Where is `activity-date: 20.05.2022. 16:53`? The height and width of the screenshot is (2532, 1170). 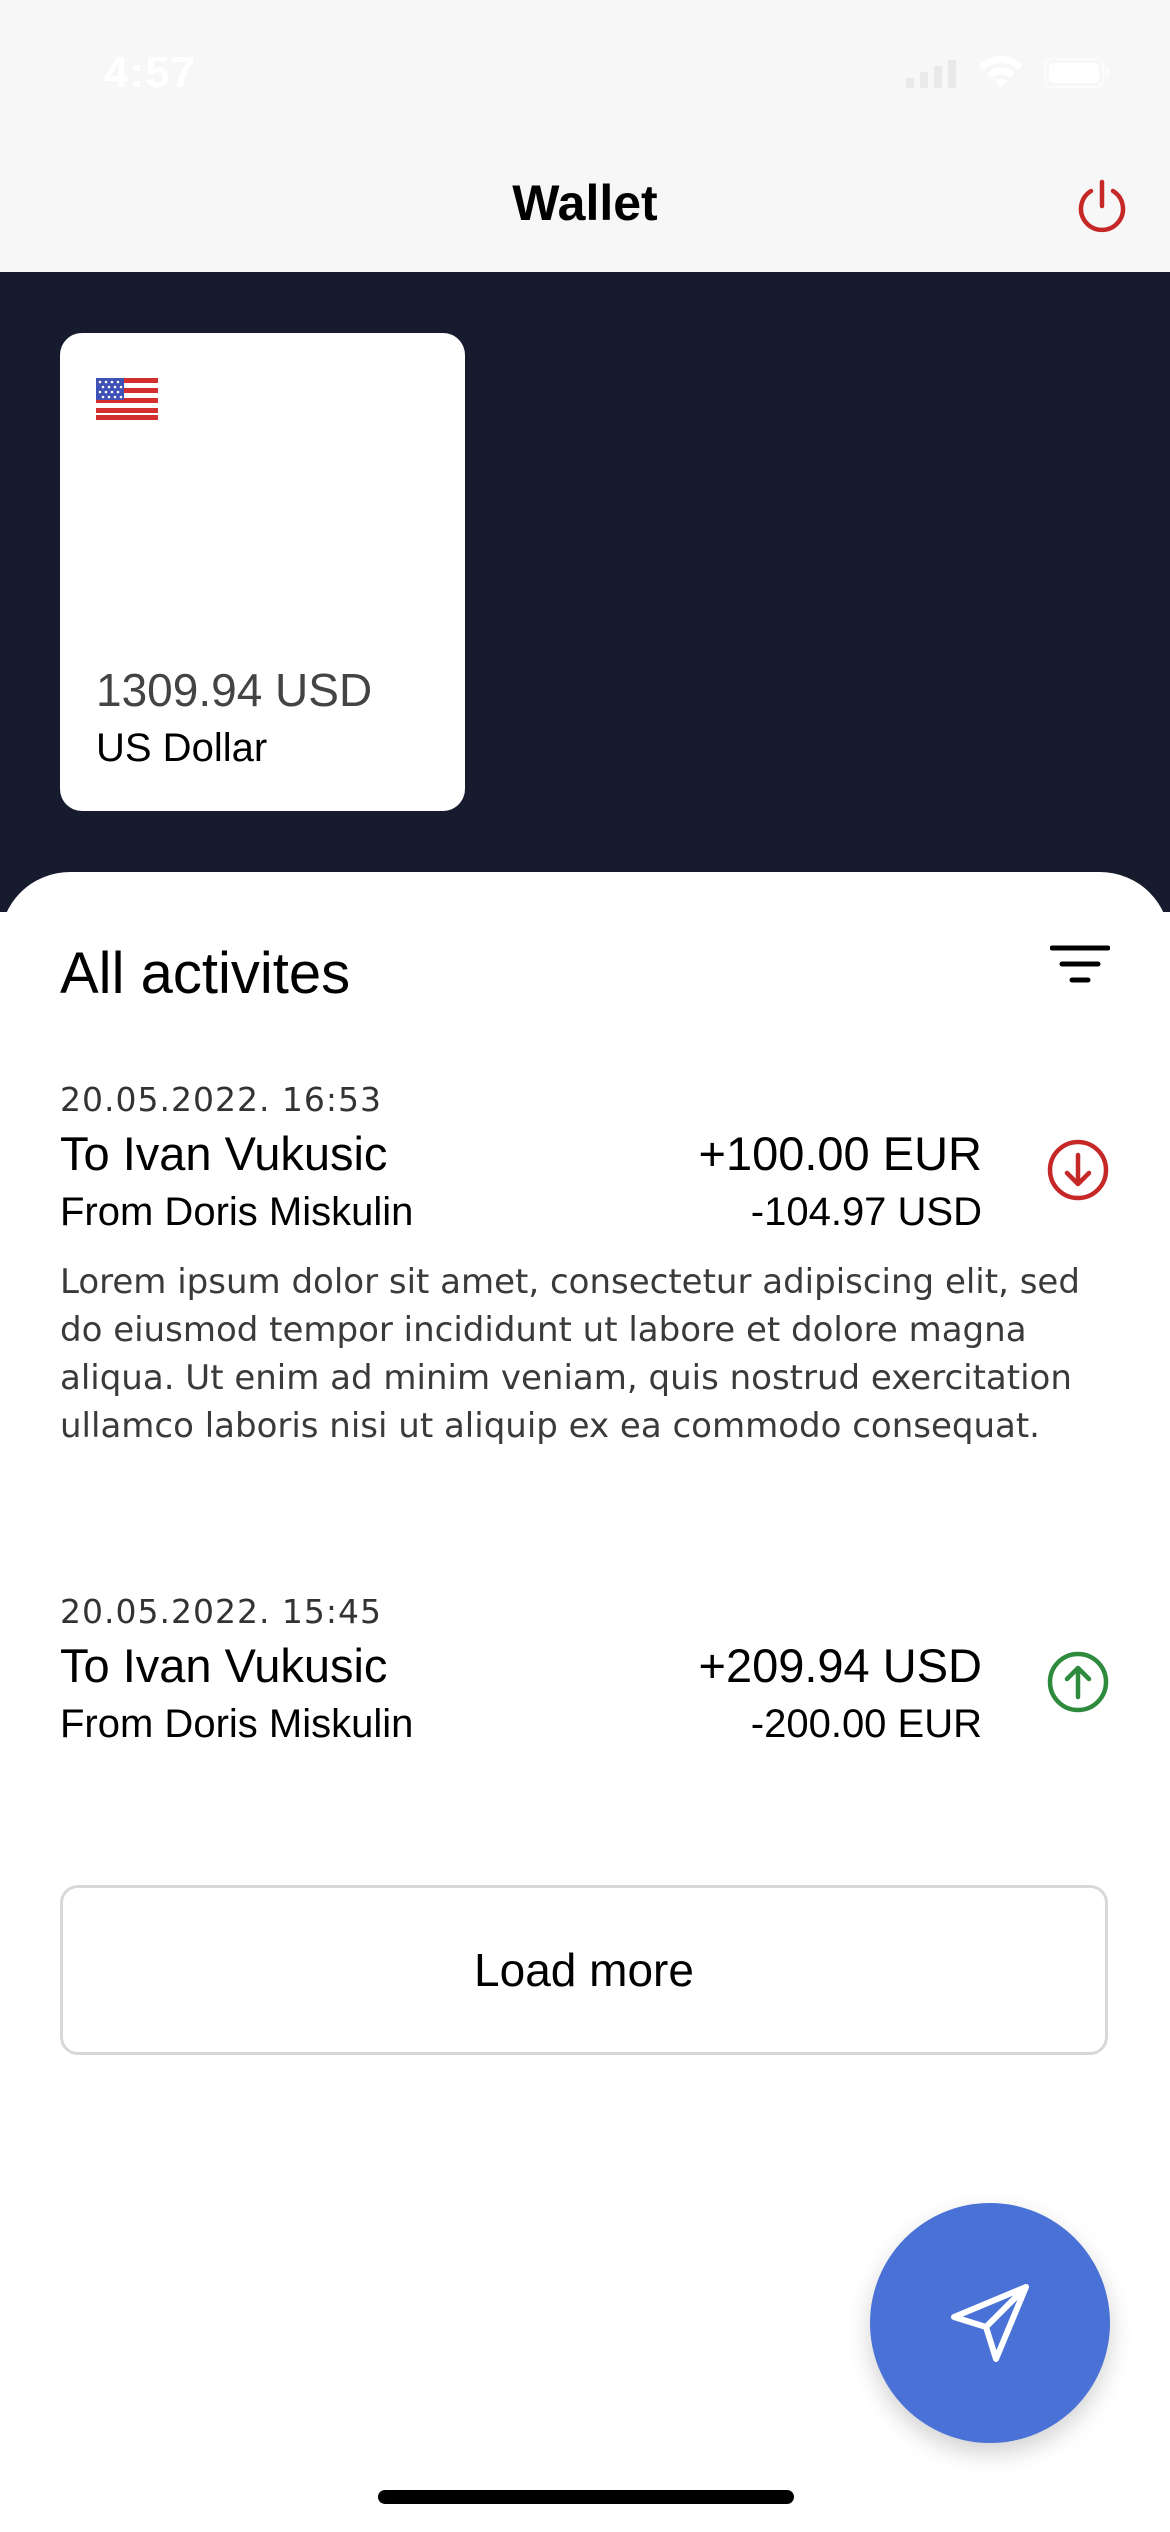
activity-date: 20.05.2022. 16:53 is located at coordinates (221, 1099).